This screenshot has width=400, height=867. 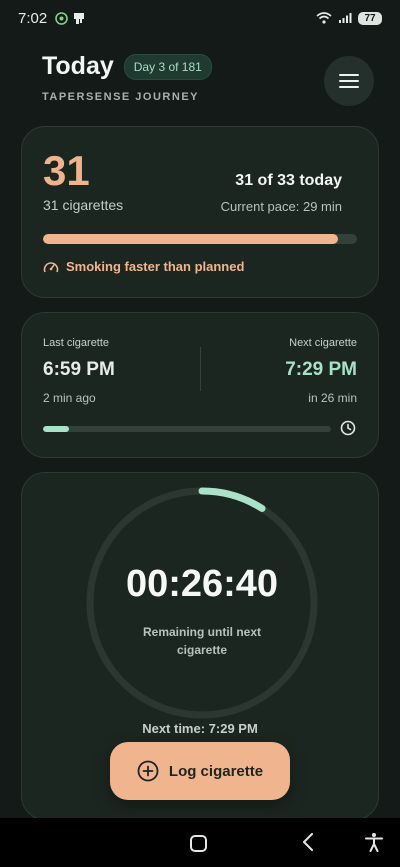 I want to click on cigarette-count: 31, so click(x=66, y=170).